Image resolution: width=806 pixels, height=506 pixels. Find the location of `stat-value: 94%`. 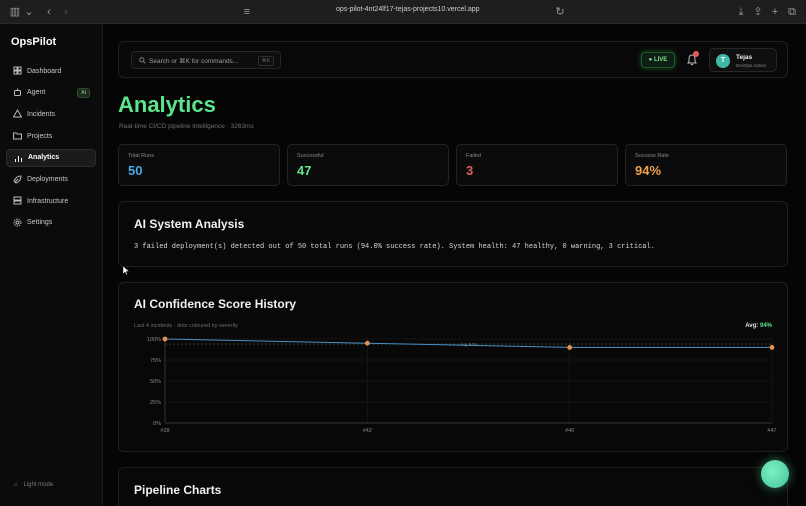

stat-value: 94% is located at coordinates (648, 170).